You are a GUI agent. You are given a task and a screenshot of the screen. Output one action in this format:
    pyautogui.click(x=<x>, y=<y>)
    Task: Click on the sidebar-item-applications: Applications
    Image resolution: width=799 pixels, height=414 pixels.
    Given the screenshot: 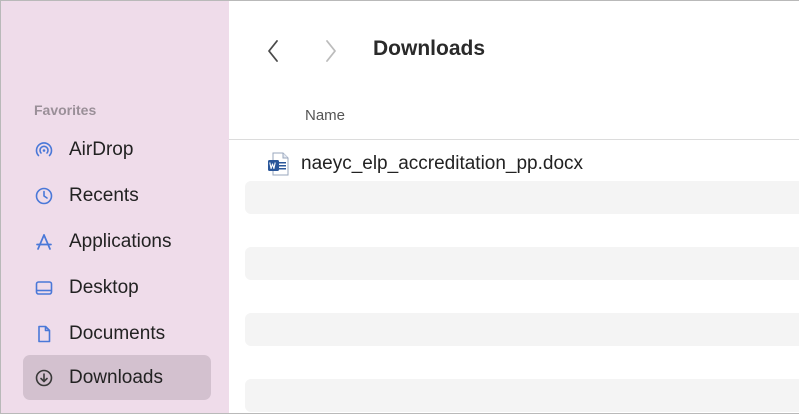 What is the action you would take?
    pyautogui.click(x=117, y=241)
    